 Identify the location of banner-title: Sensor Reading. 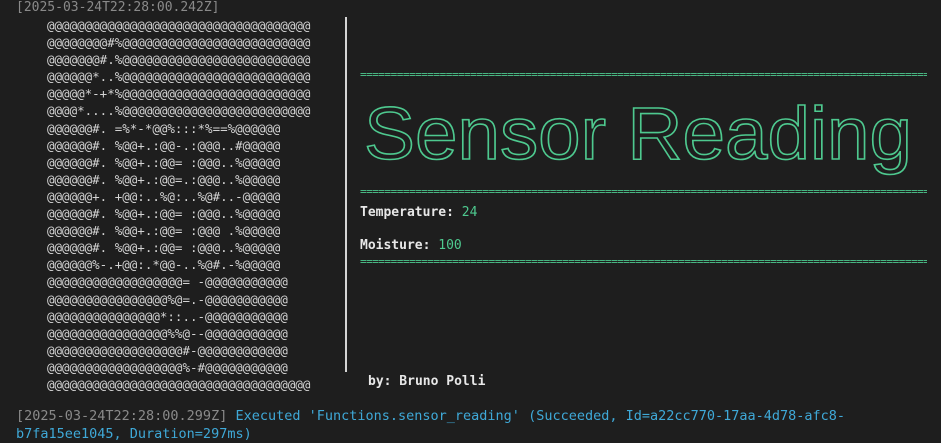
(643, 141).